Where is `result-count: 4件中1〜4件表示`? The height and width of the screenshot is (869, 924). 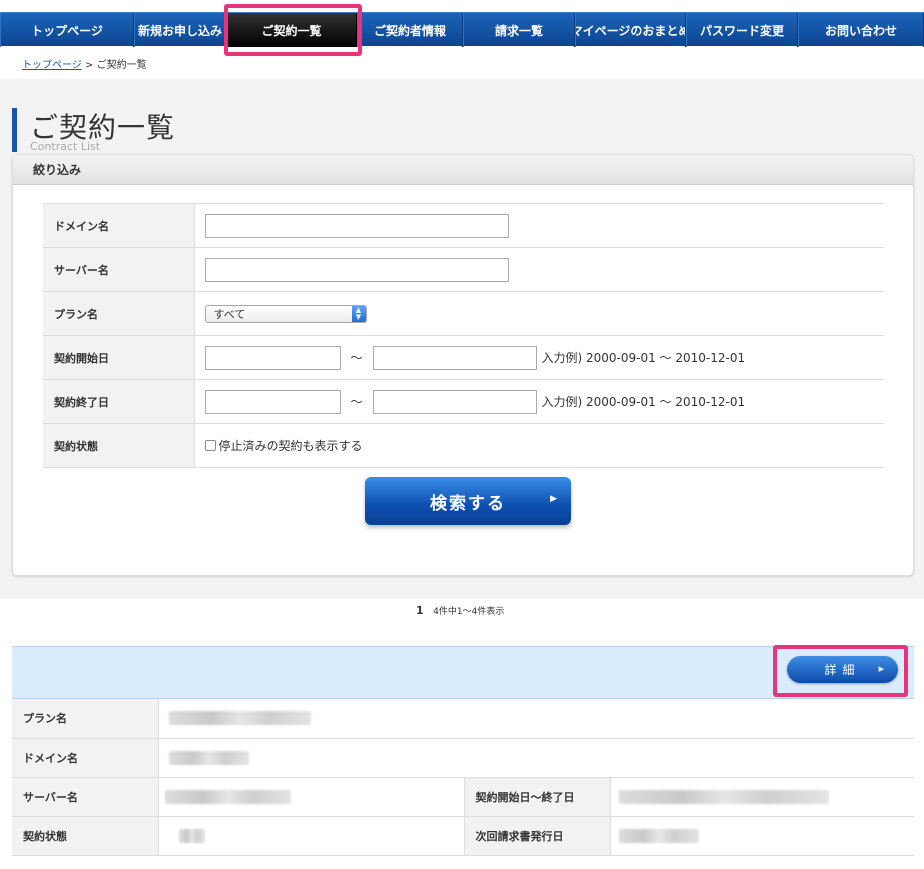
result-count: 4件中1〜4件表示 is located at coordinates (469, 612).